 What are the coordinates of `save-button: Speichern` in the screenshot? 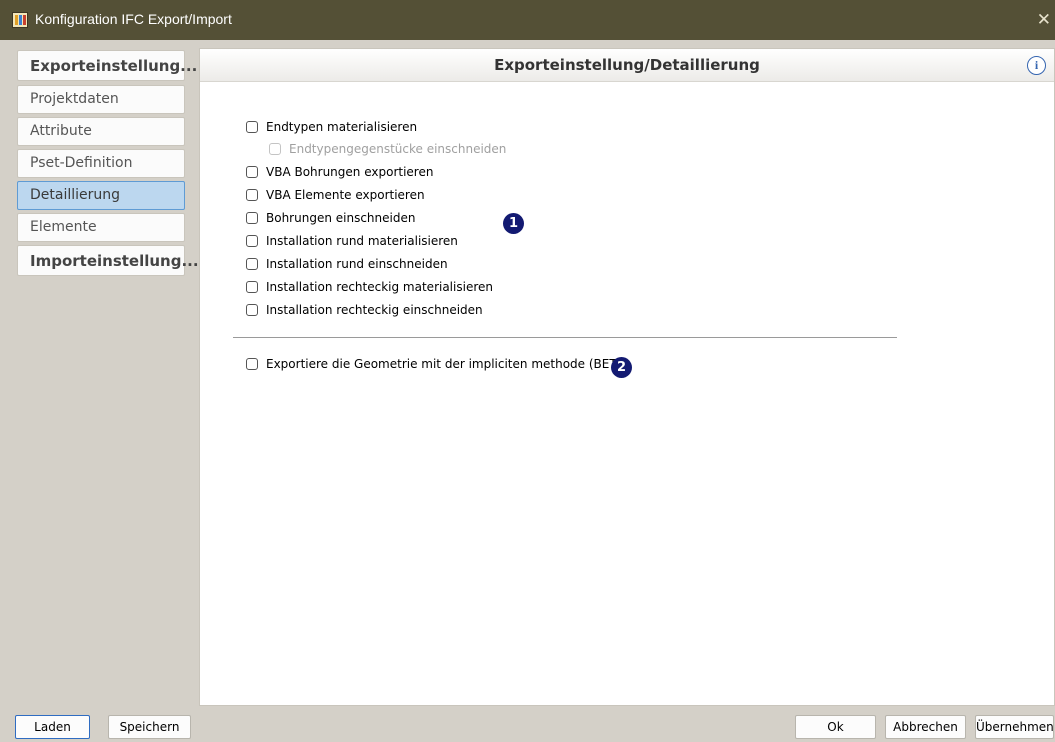 It's located at (149, 727).